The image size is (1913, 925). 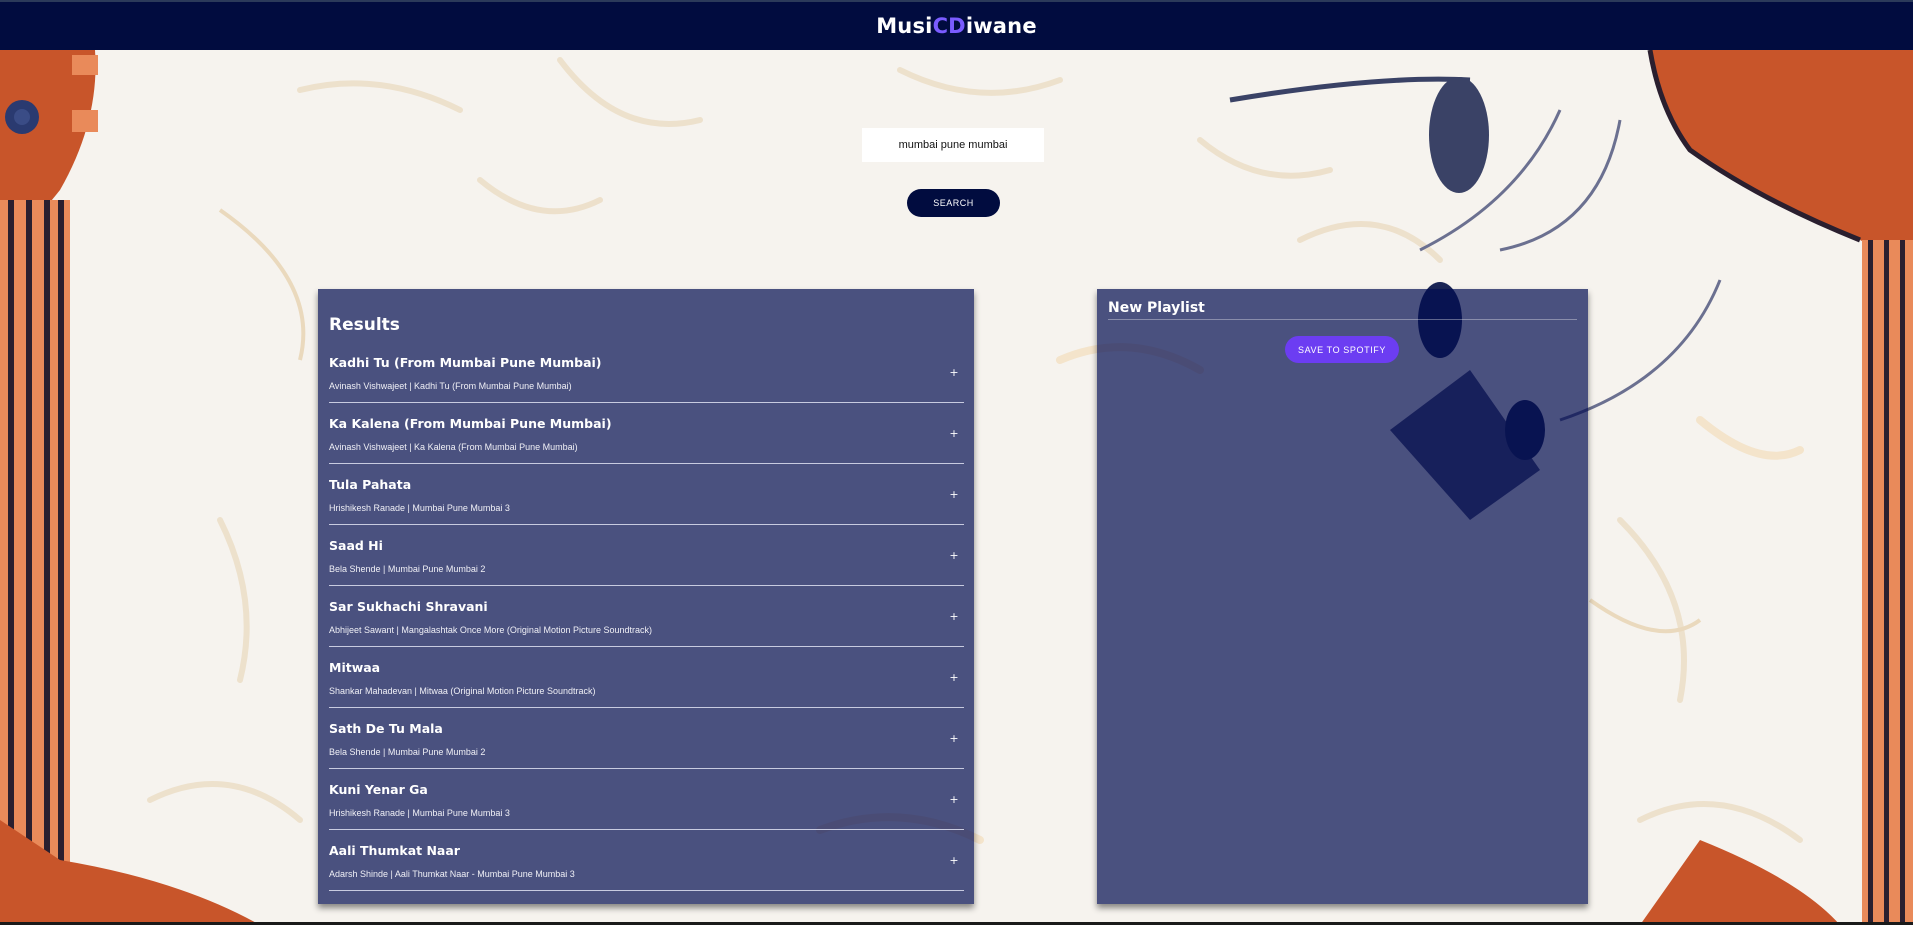 I want to click on results-title: Results, so click(x=364, y=325).